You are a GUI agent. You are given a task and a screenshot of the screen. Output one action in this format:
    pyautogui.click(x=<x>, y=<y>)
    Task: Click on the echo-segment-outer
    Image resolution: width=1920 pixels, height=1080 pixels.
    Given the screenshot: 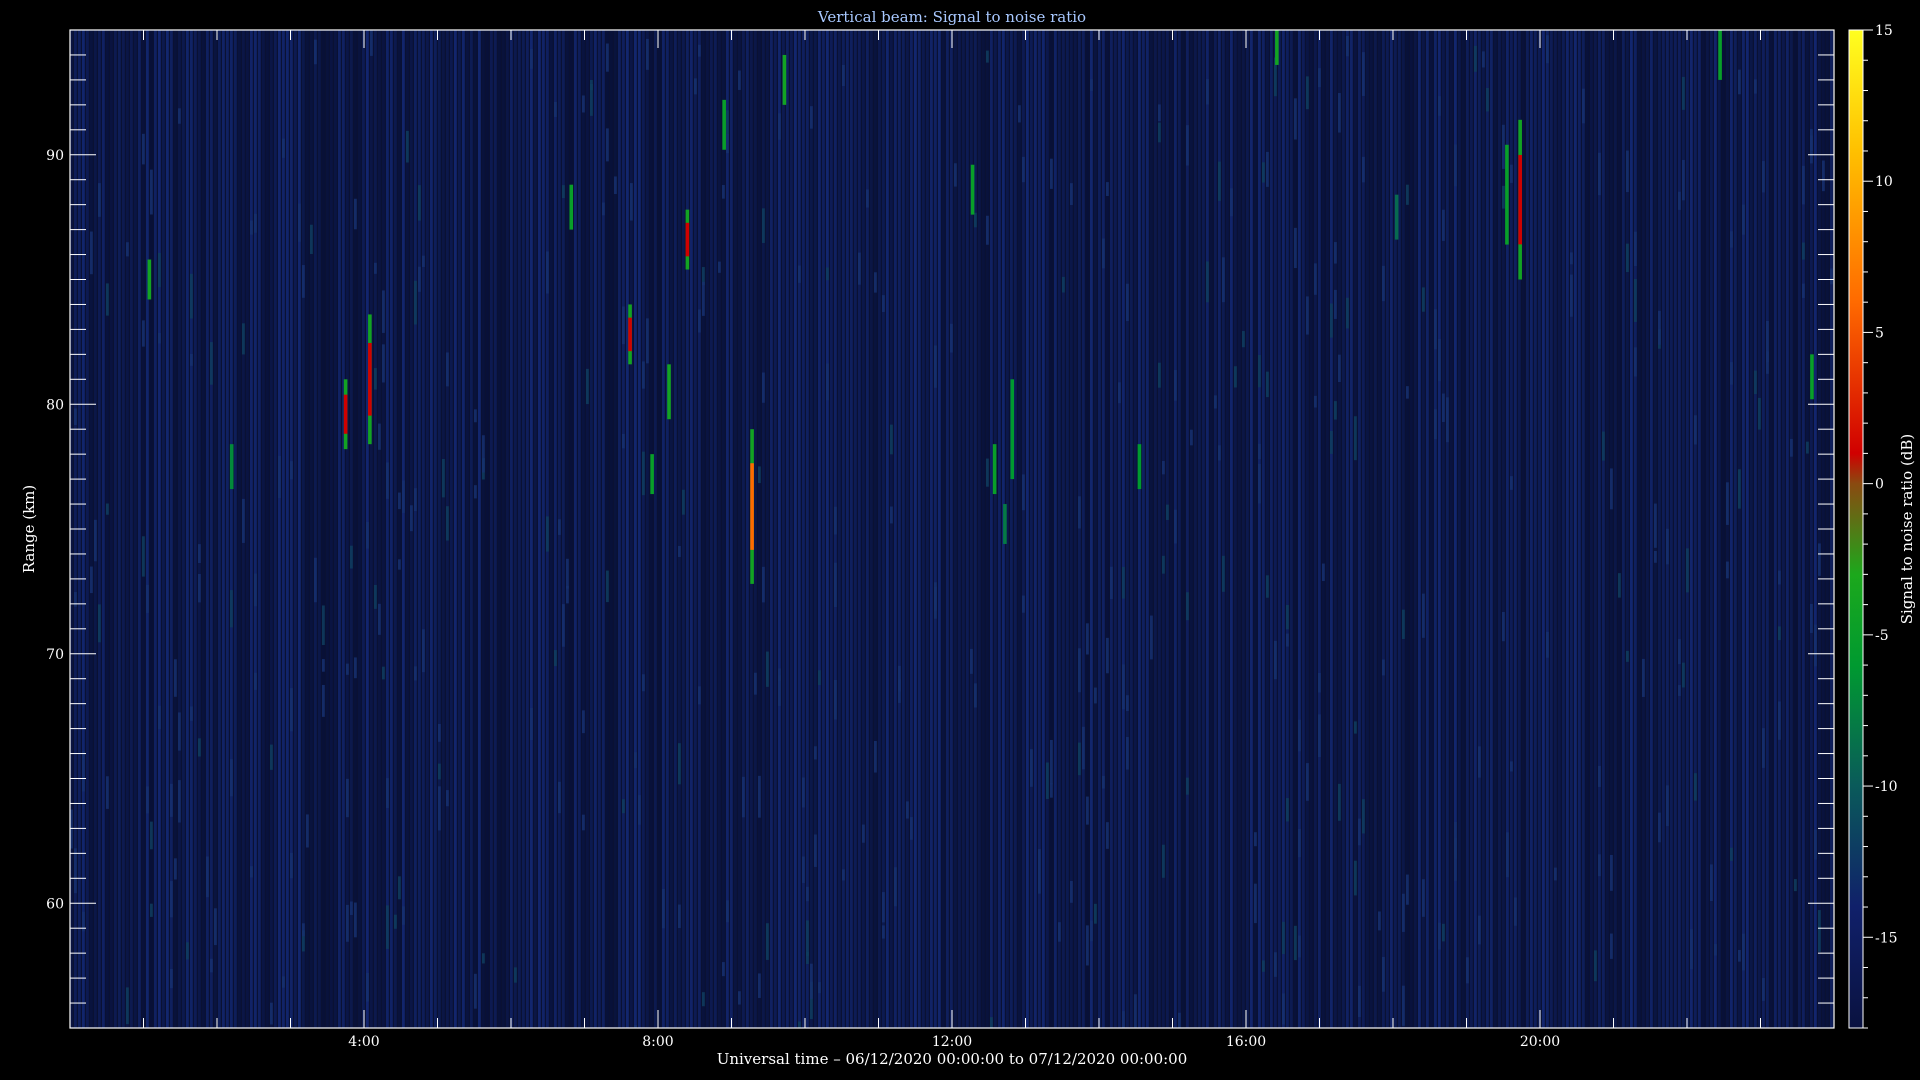 What is the action you would take?
    pyautogui.click(x=652, y=474)
    